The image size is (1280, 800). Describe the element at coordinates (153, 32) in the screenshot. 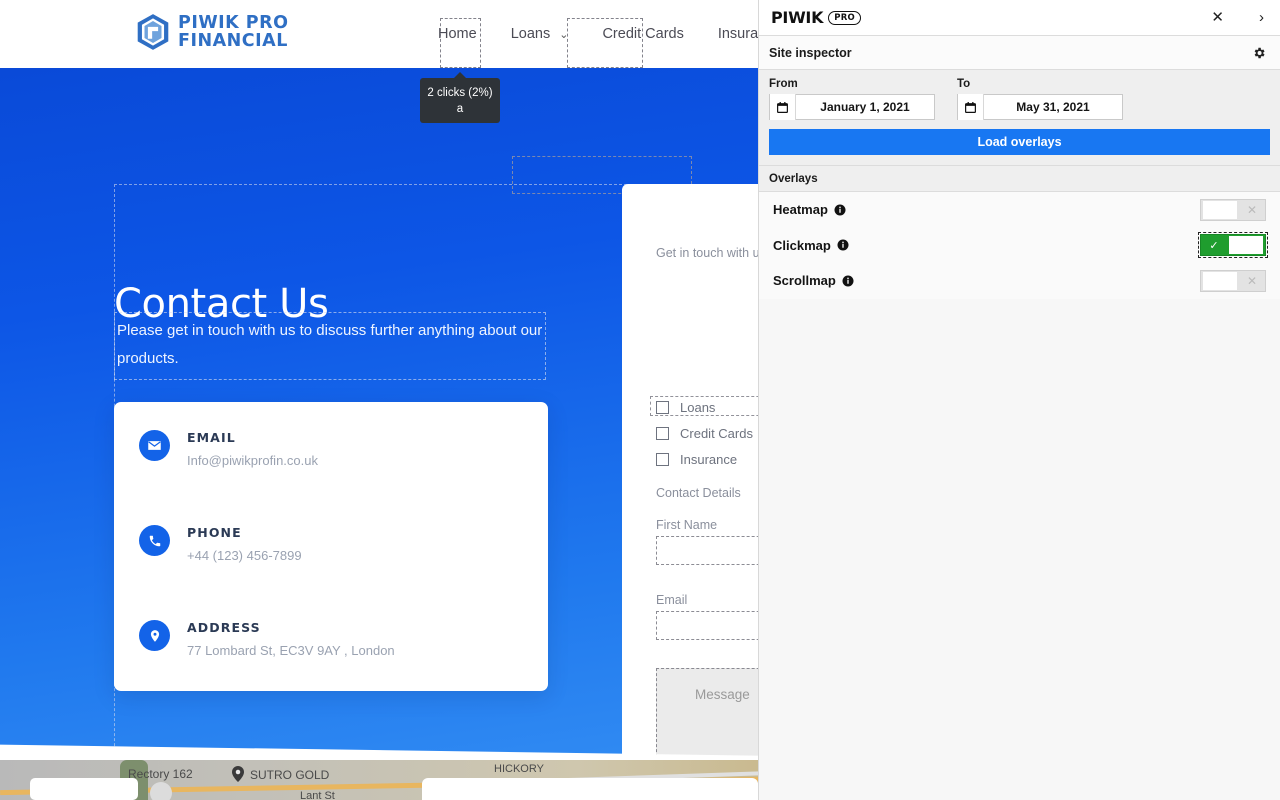

I see `hexagon-logo-icon` at that location.